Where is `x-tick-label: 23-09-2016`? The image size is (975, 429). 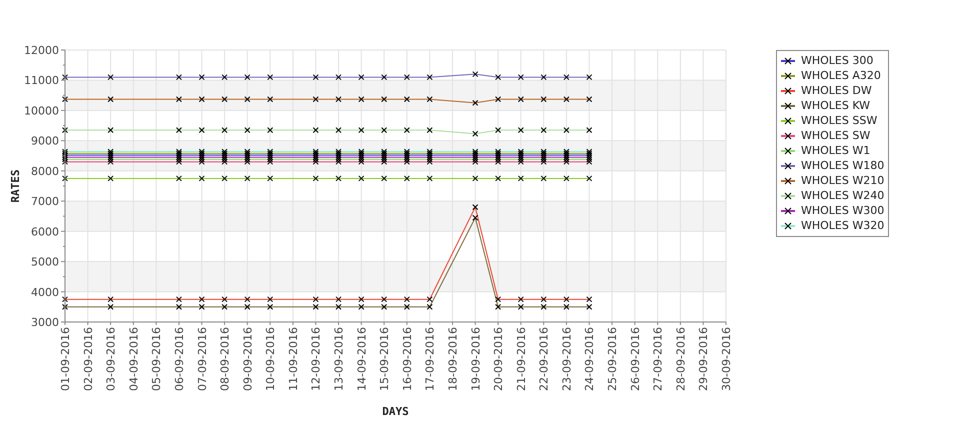 x-tick-label: 23-09-2016 is located at coordinates (567, 359).